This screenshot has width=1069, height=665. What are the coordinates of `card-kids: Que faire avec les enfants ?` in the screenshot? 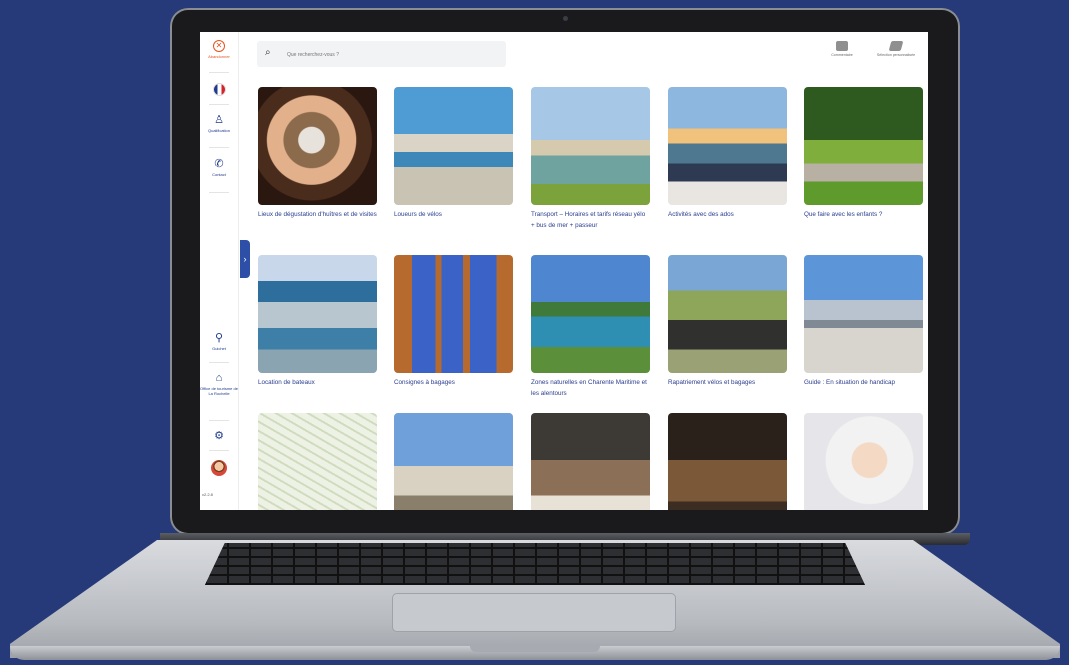 It's located at (863, 153).